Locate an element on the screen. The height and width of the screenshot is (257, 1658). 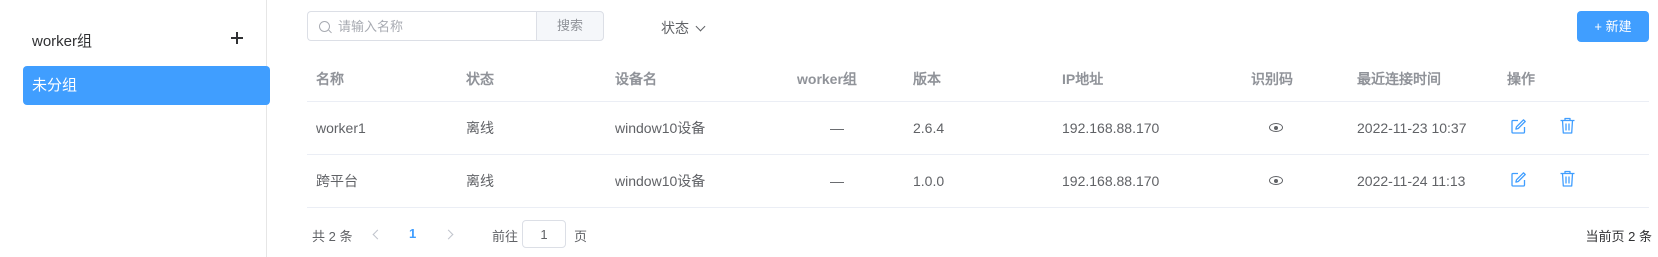
column-header: 名称 is located at coordinates (330, 79).